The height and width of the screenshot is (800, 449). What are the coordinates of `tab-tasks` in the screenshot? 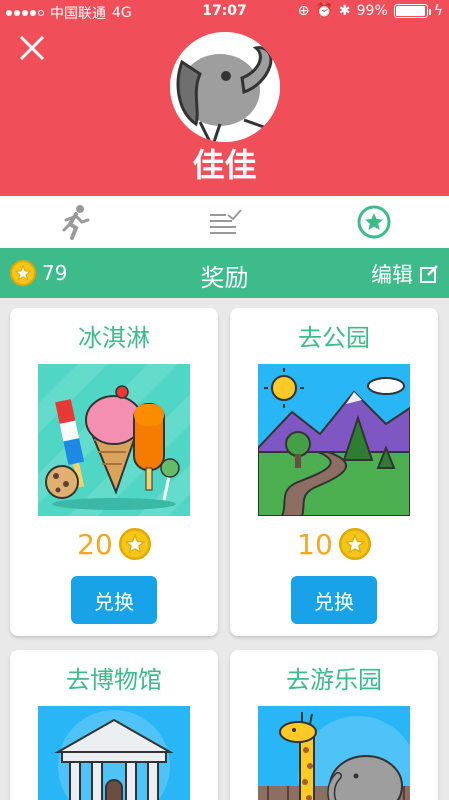 It's located at (225, 222).